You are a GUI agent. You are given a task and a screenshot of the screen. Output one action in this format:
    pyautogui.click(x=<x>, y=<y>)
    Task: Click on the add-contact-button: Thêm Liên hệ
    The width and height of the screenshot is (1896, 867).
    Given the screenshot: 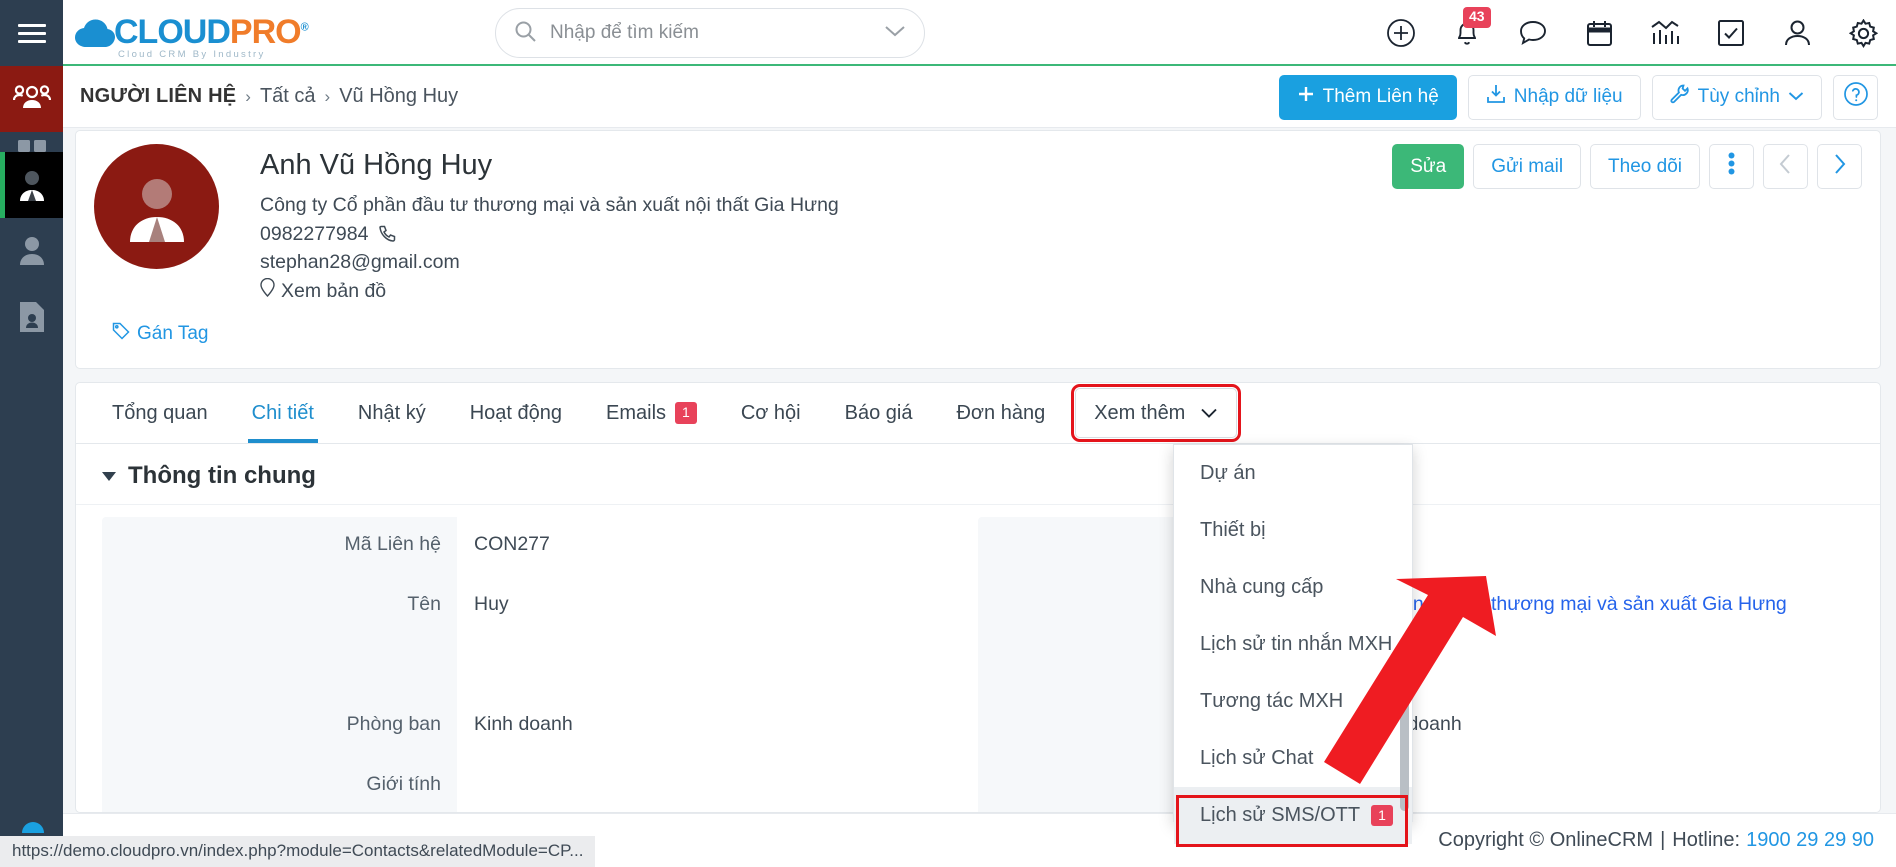 What is the action you would take?
    pyautogui.click(x=1367, y=97)
    